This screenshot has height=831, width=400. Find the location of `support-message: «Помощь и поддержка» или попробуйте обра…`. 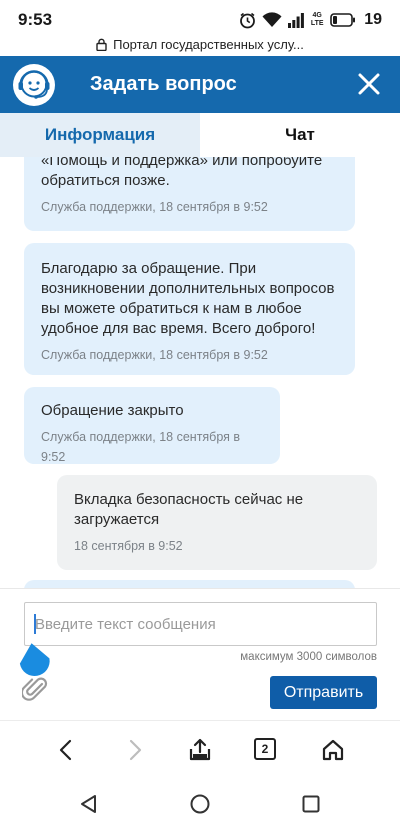

support-message: «Помощь и поддержка» или попробуйте обра… is located at coordinates (189, 194).